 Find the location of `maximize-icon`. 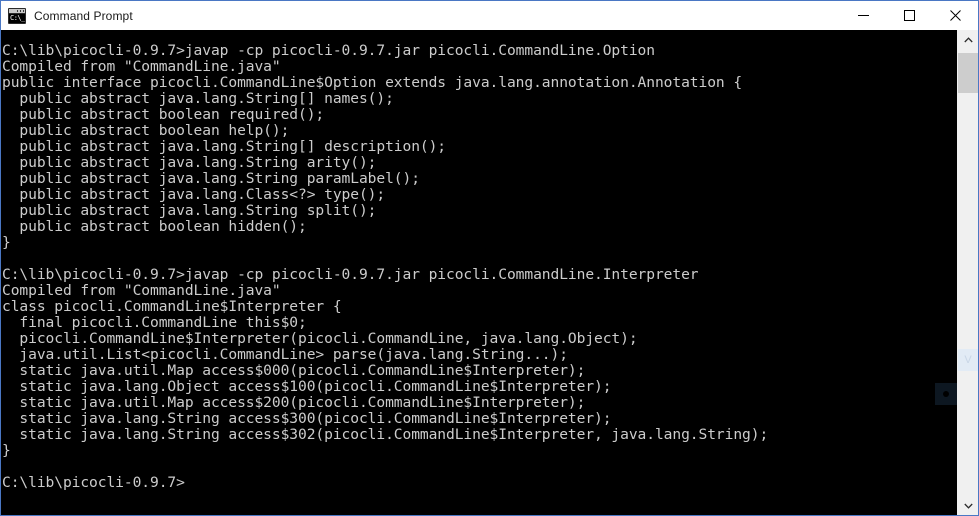

maximize-icon is located at coordinates (909, 15).